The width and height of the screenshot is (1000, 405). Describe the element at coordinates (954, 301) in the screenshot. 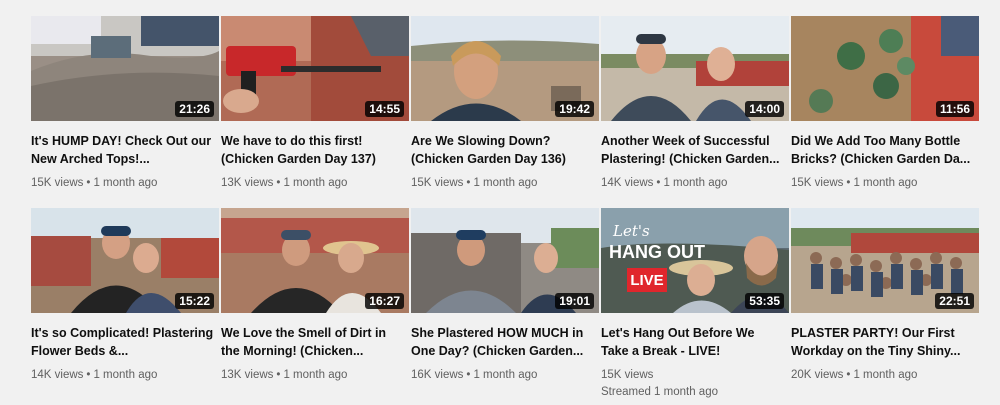

I see `duration-badge: 22:51` at that location.